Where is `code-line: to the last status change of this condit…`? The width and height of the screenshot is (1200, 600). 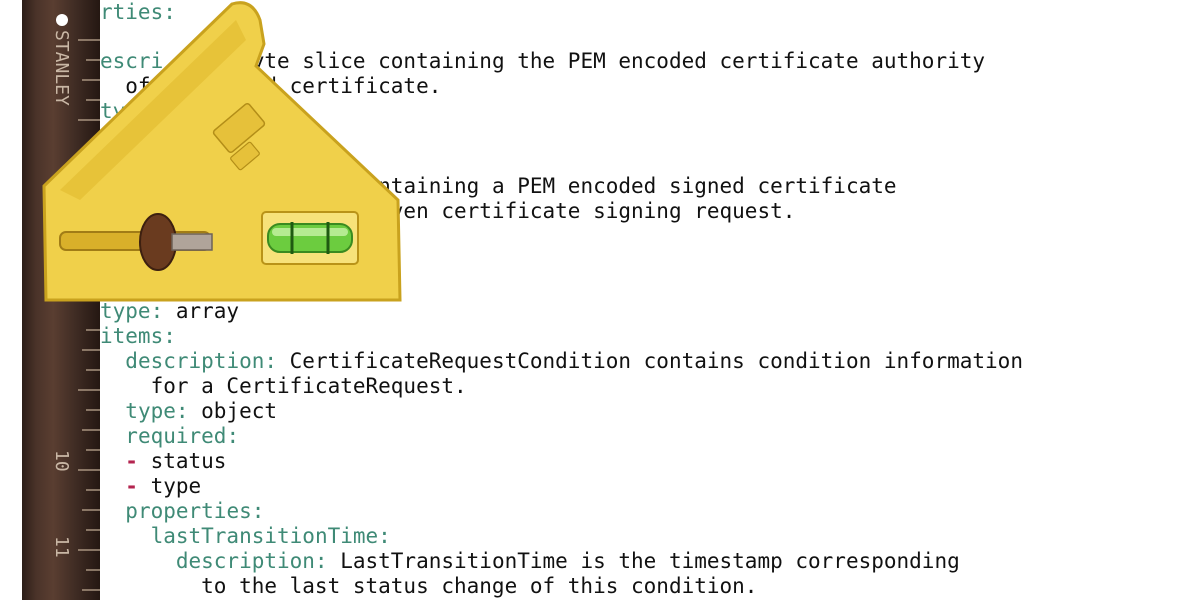 code-line: to the last status change of this condit… is located at coordinates (429, 586).